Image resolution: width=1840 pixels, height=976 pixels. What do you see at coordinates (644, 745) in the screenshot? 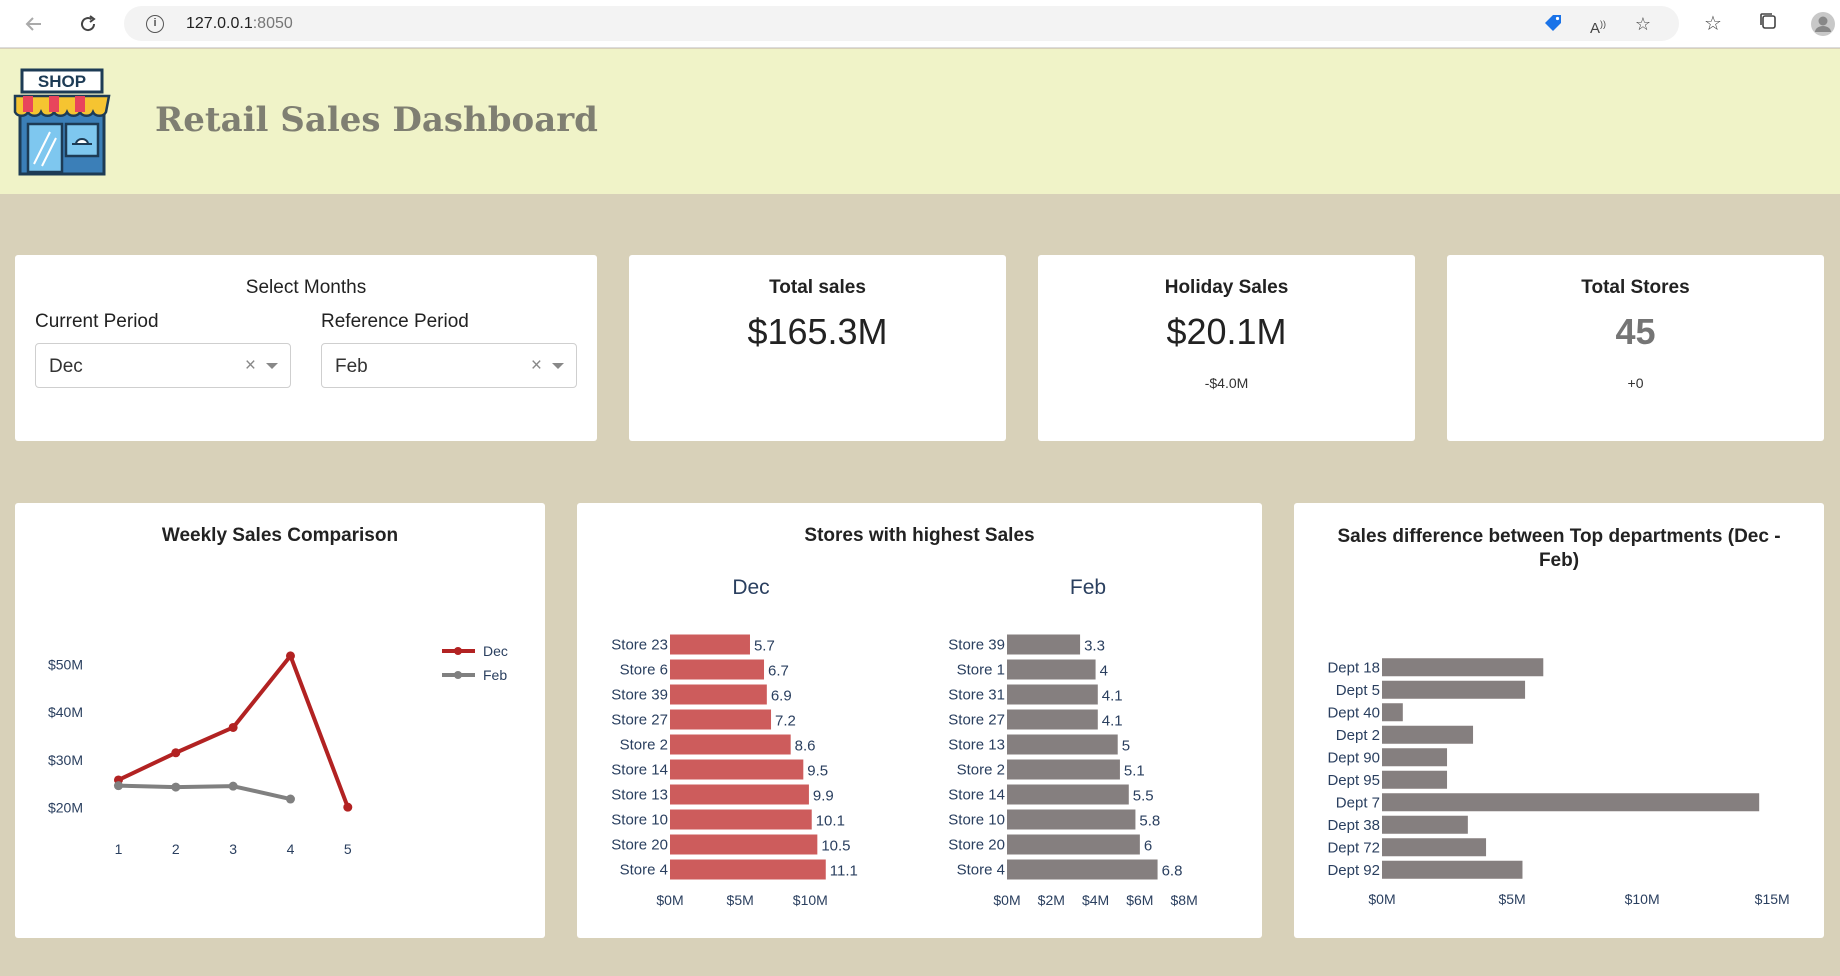
I see `category-label: Store 2` at bounding box center [644, 745].